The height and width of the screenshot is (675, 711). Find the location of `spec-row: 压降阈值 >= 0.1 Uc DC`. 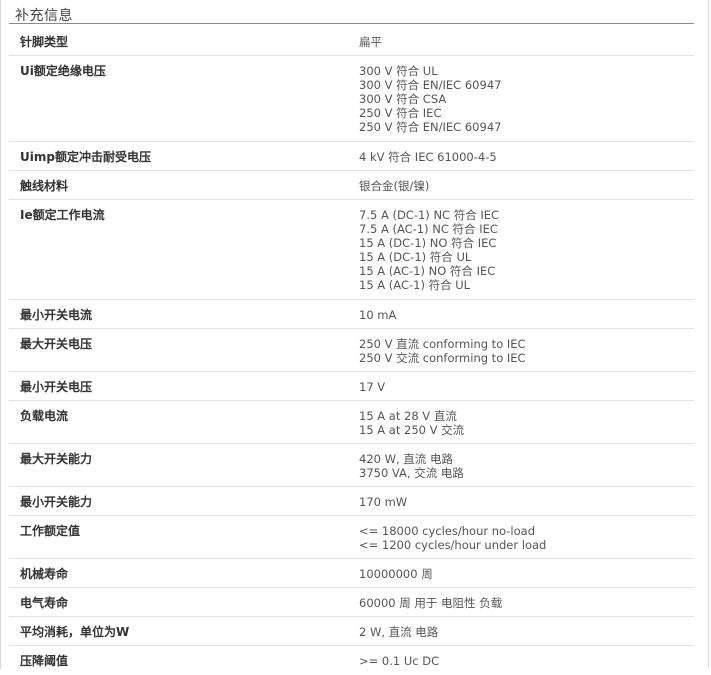

spec-row: 压降阈值 >= 0.1 Uc DC is located at coordinates (351, 660).